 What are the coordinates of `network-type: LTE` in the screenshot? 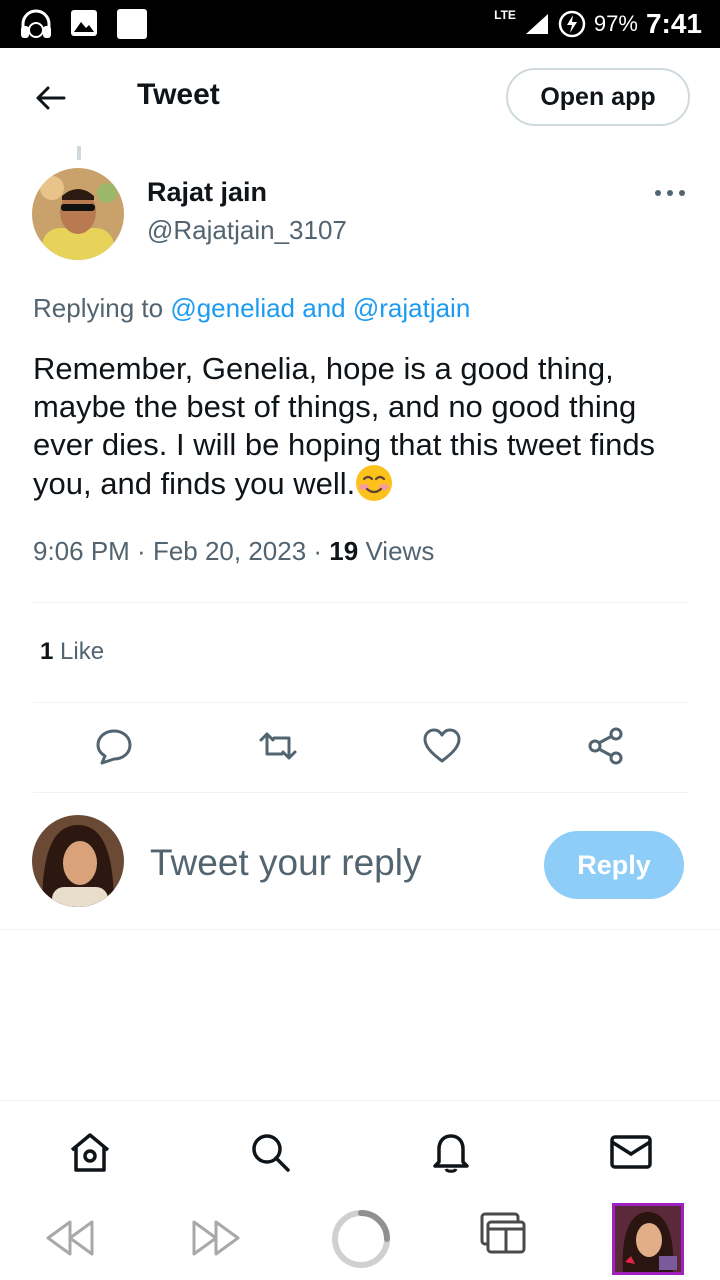 It's located at (505, 15).